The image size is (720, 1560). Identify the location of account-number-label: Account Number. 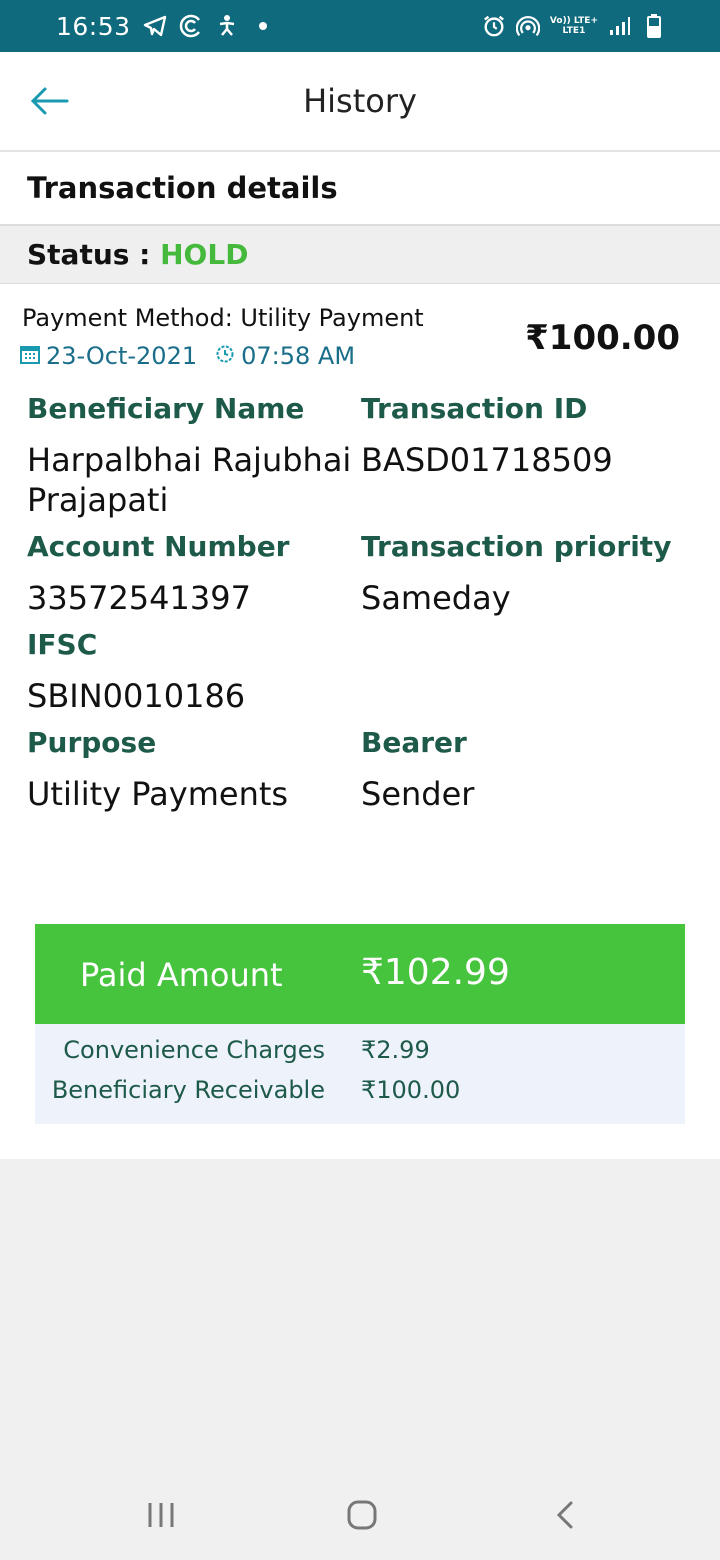
(158, 546).